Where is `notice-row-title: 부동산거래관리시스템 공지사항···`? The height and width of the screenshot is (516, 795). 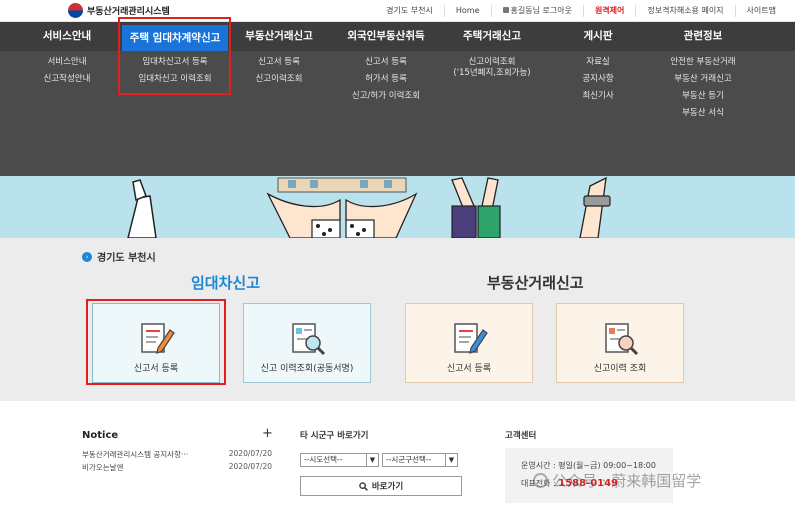
notice-row-title: 부동산거래관리시스템 공지사항··· is located at coordinates (135, 454).